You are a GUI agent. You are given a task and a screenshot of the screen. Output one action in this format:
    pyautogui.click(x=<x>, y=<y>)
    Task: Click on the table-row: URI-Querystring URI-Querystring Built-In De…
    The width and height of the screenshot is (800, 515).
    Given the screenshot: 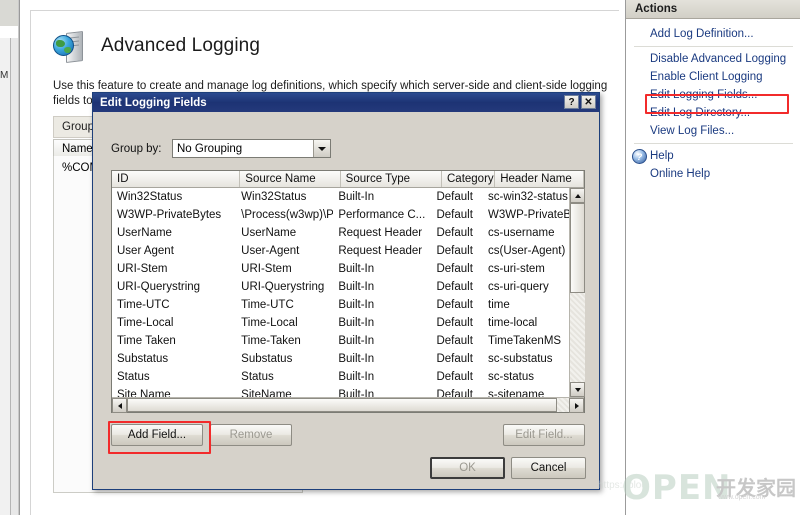 What is the action you would take?
    pyautogui.click(x=340, y=287)
    